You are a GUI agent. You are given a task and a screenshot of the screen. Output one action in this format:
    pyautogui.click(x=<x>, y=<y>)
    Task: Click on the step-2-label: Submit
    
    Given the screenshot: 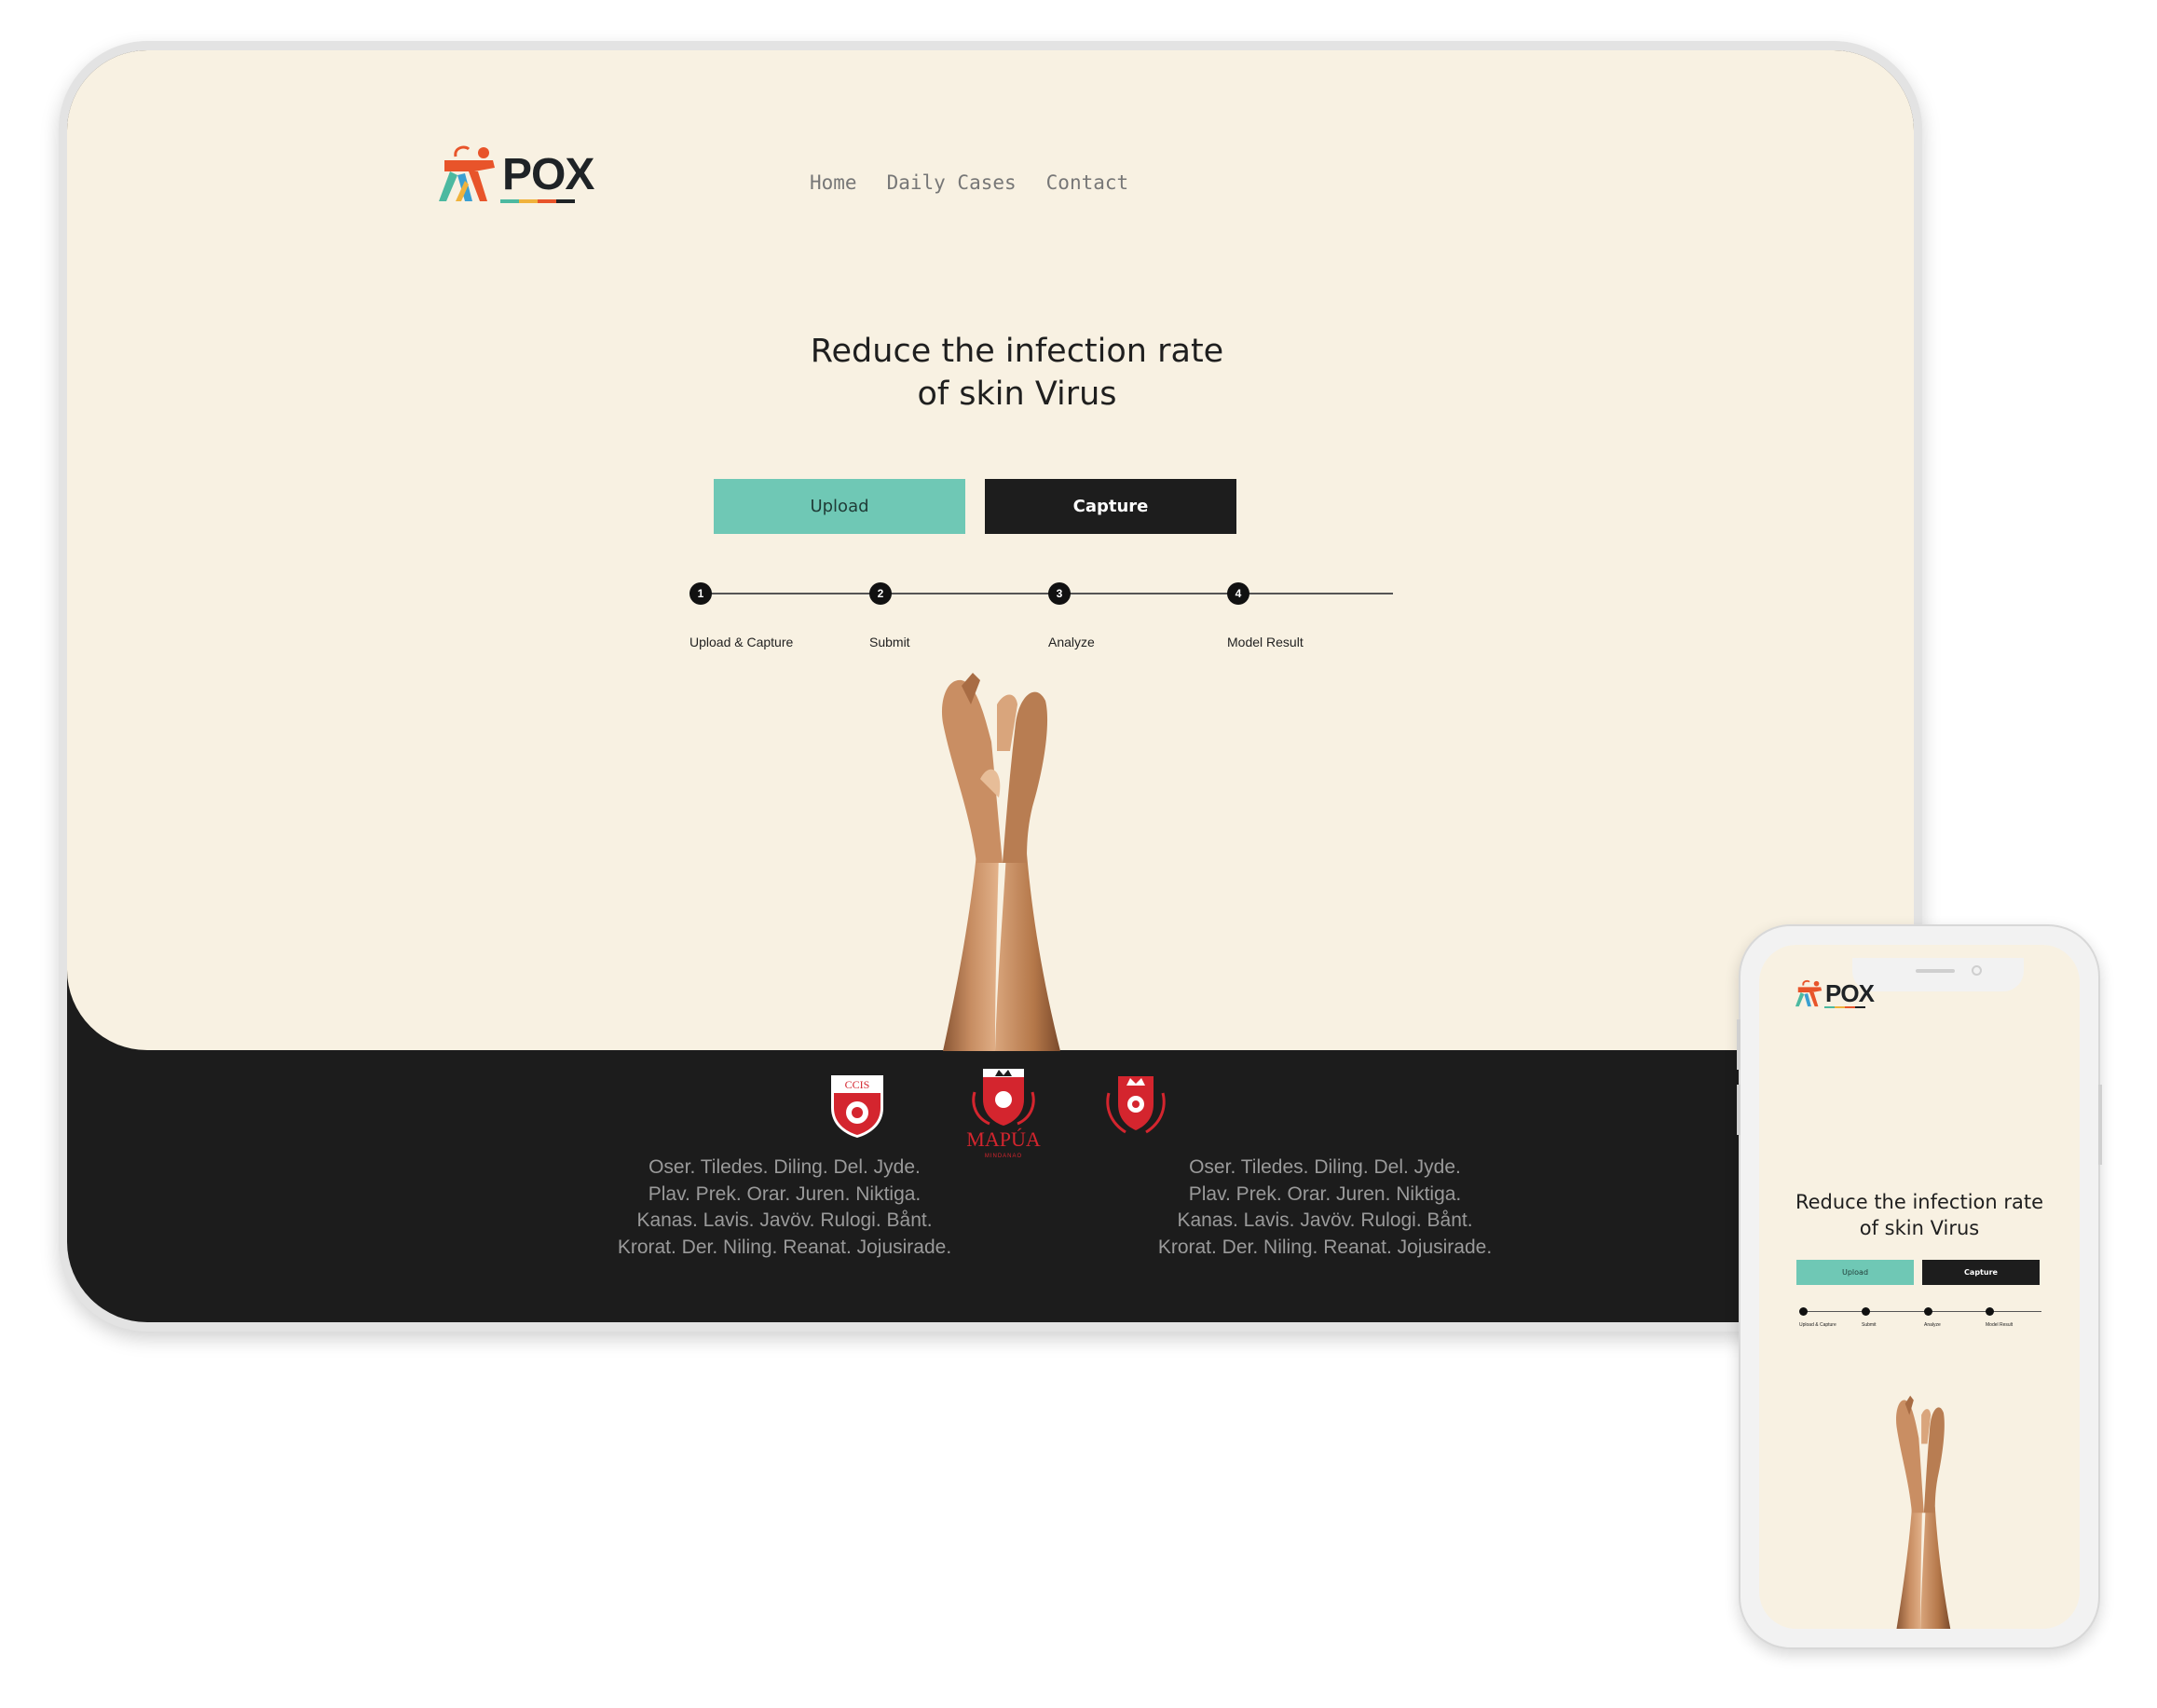 What is the action you would take?
    pyautogui.click(x=889, y=642)
    